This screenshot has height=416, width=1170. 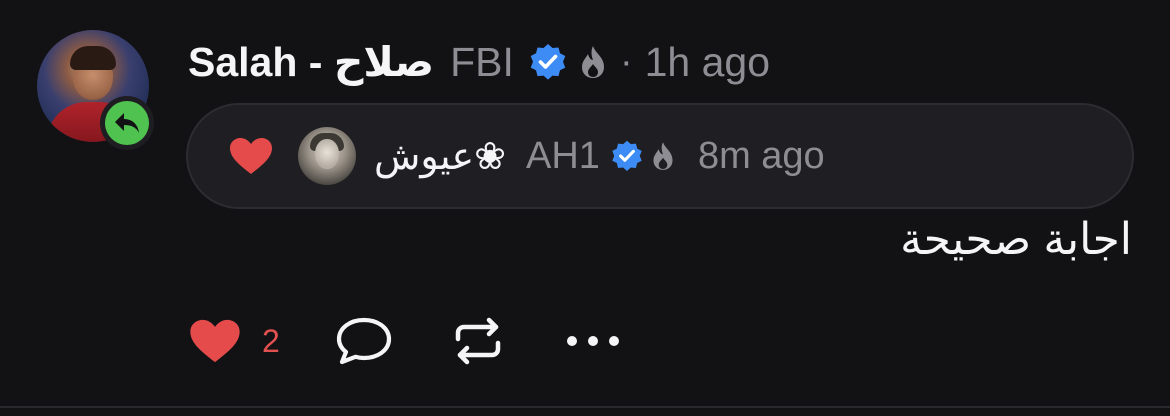 I want to click on post-header: Salah - صلاح FBI · 1h ago, so click(x=479, y=62).